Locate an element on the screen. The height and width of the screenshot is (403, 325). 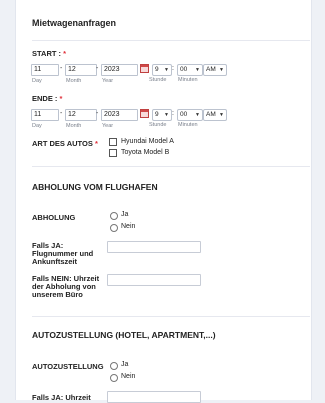
delivery-yes-radio is located at coordinates (114, 366).